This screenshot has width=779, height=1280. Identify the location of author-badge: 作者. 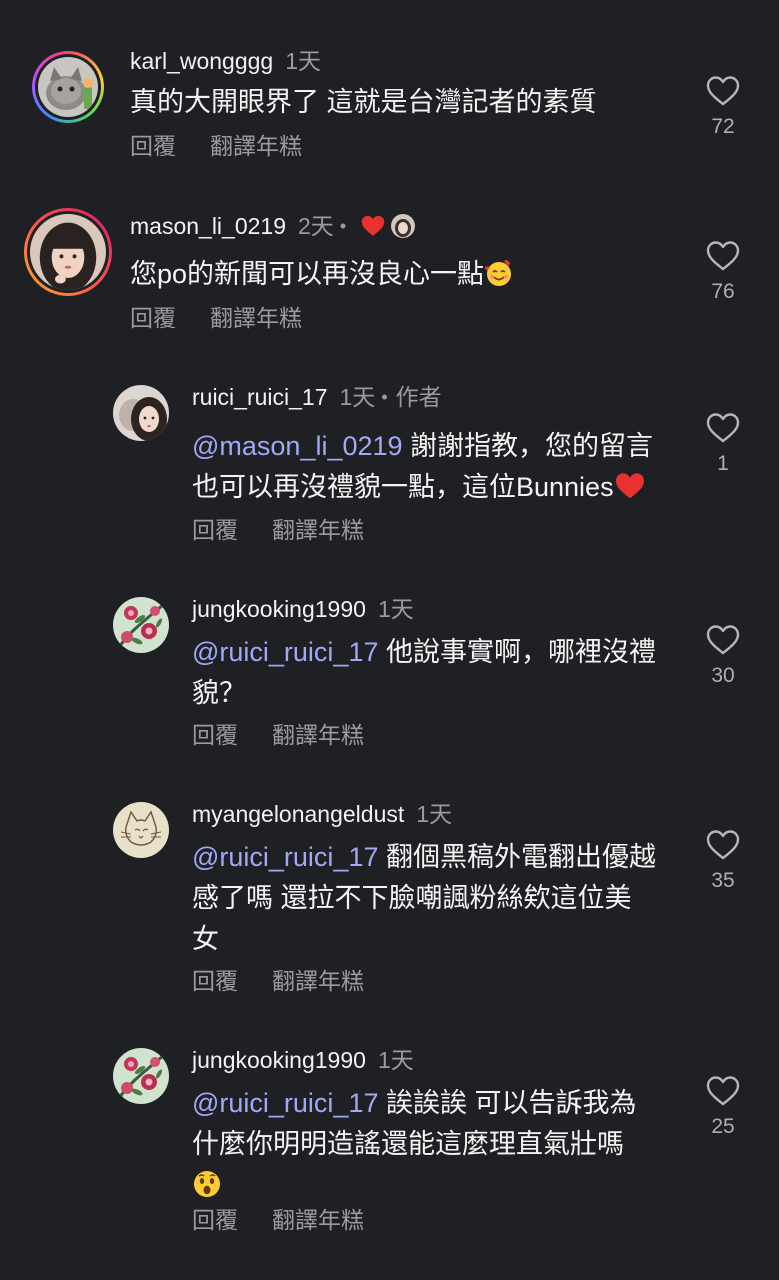
(418, 397).